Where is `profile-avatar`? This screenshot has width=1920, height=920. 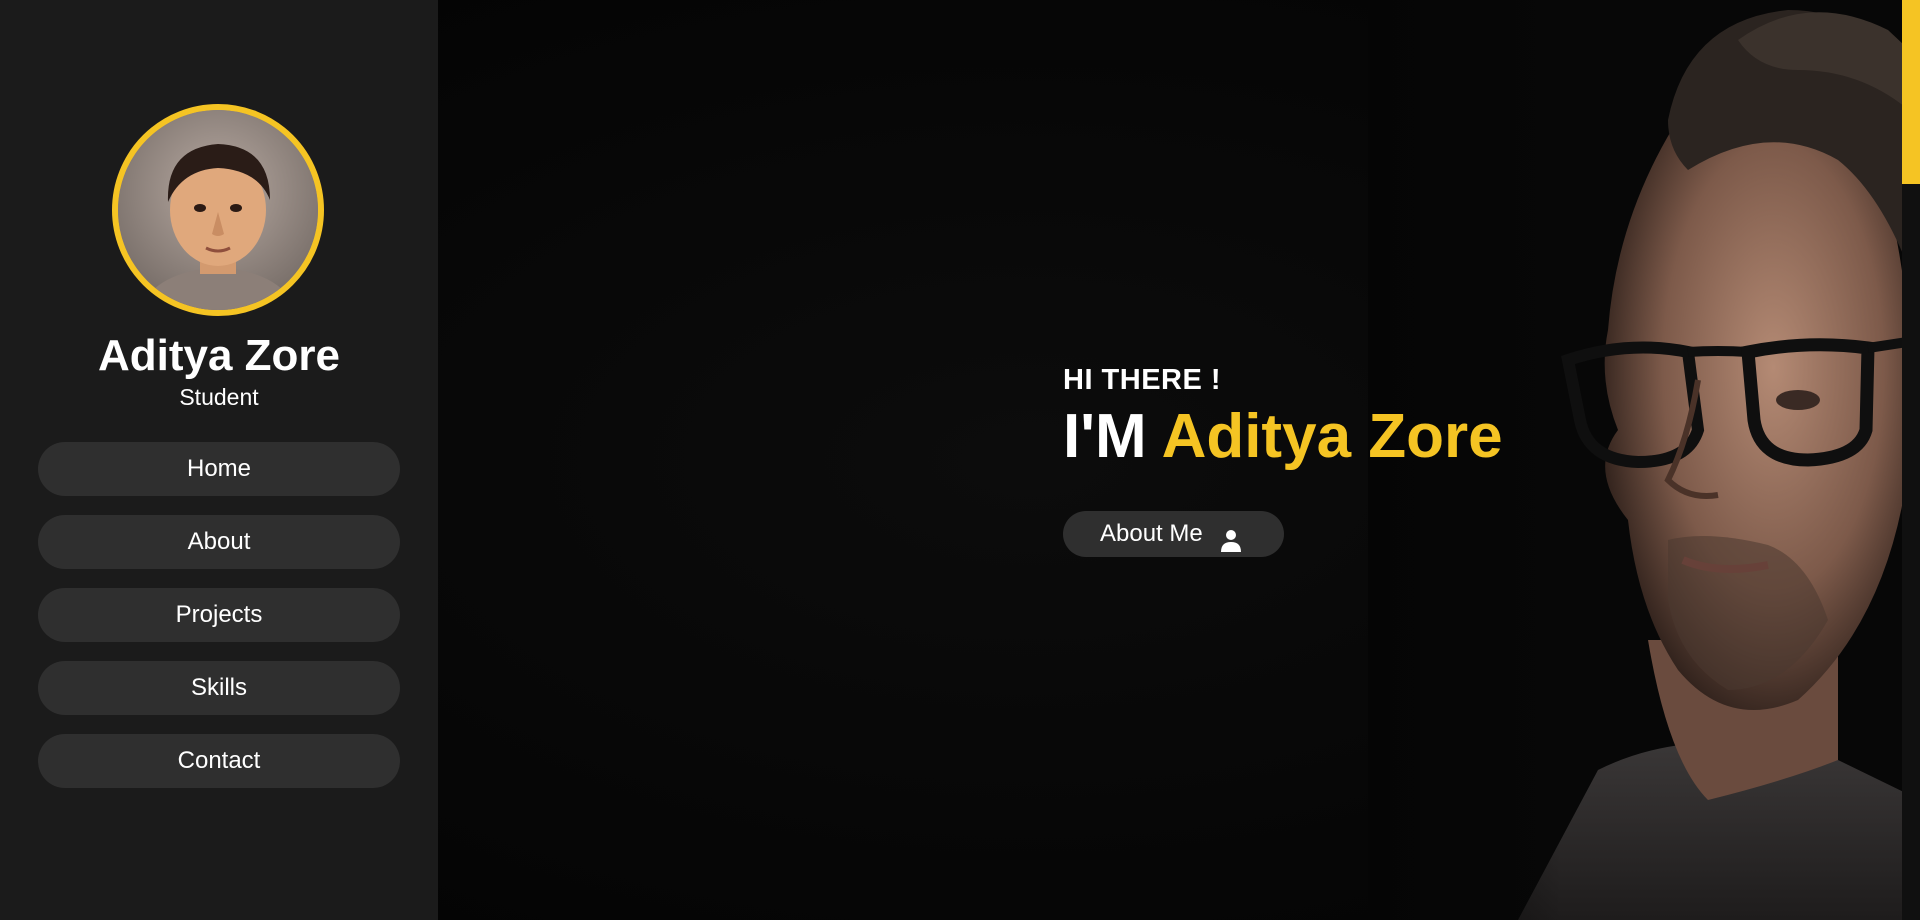
profile-avatar is located at coordinates (218, 210).